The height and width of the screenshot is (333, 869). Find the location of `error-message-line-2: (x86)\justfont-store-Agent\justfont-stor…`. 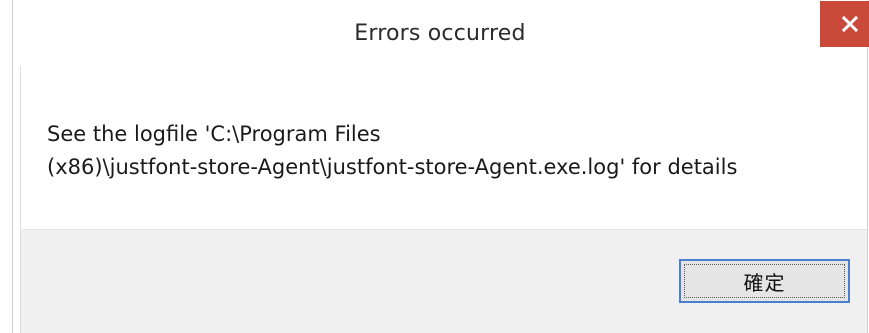

error-message-line-2: (x86)\justfont-store-Agent\justfont-stor… is located at coordinates (392, 167).